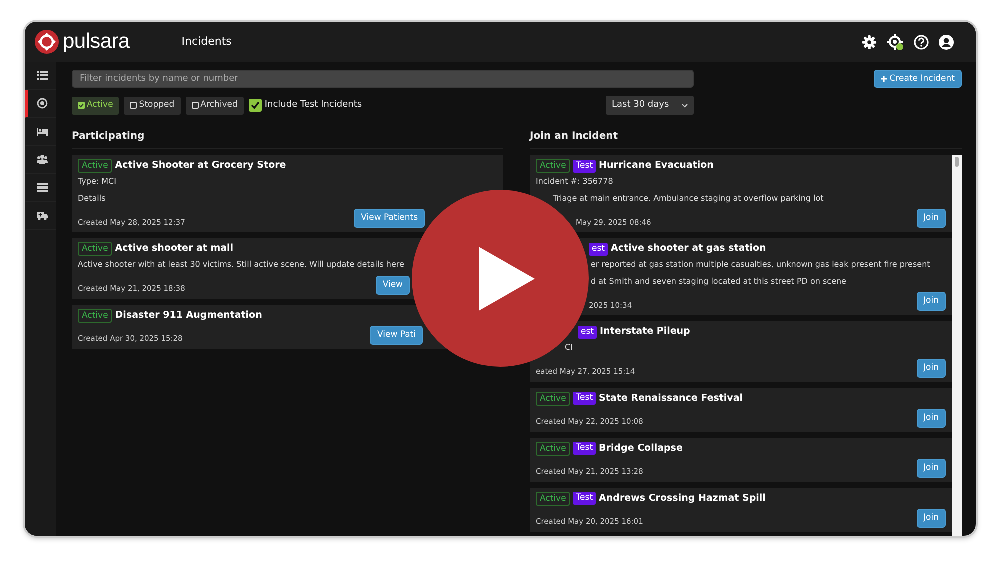  I want to click on sidebar-tab, so click(40, 104).